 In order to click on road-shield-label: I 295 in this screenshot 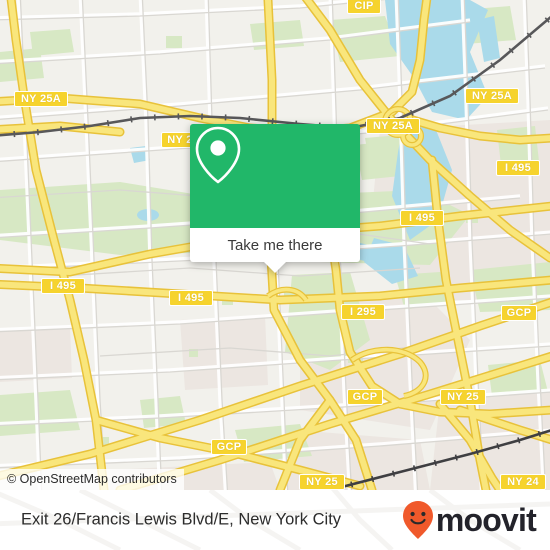, I will do `click(363, 312)`.